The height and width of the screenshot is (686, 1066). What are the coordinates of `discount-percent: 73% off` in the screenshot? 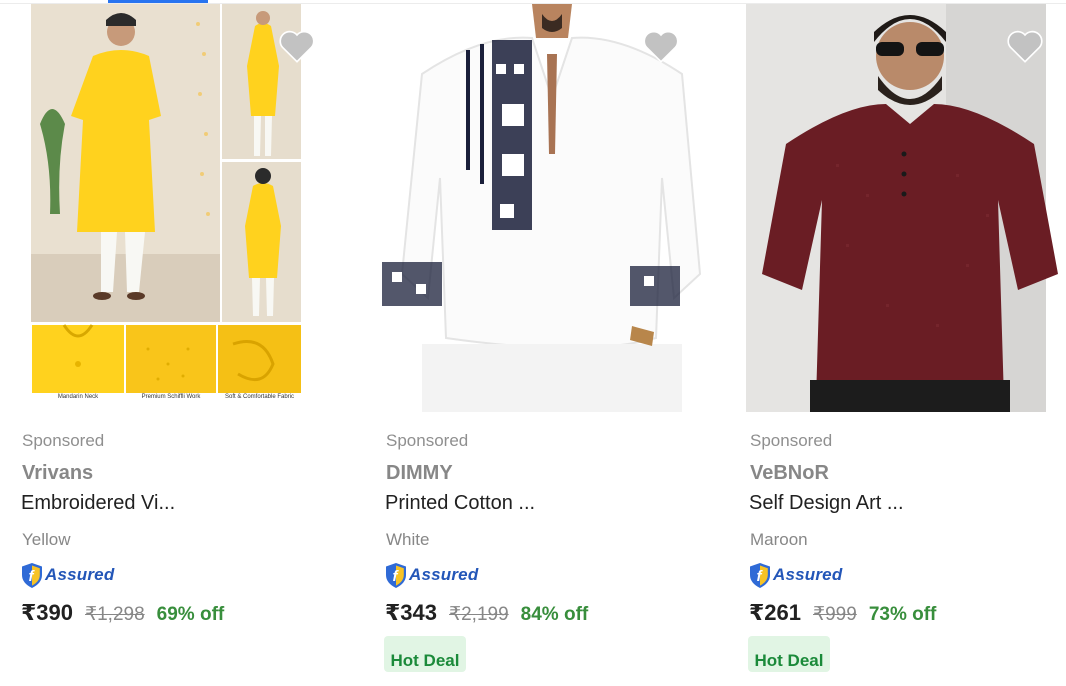 It's located at (902, 614).